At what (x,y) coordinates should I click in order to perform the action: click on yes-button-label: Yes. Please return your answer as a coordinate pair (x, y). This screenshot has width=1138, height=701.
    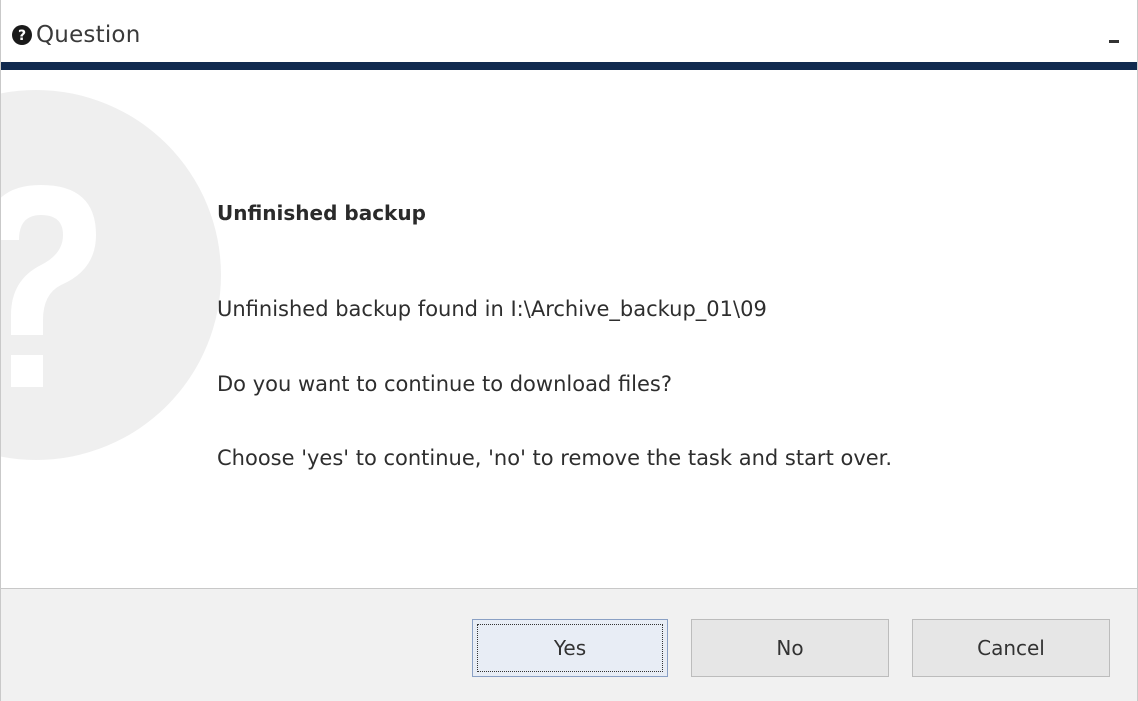
    Looking at the image, I should click on (570, 648).